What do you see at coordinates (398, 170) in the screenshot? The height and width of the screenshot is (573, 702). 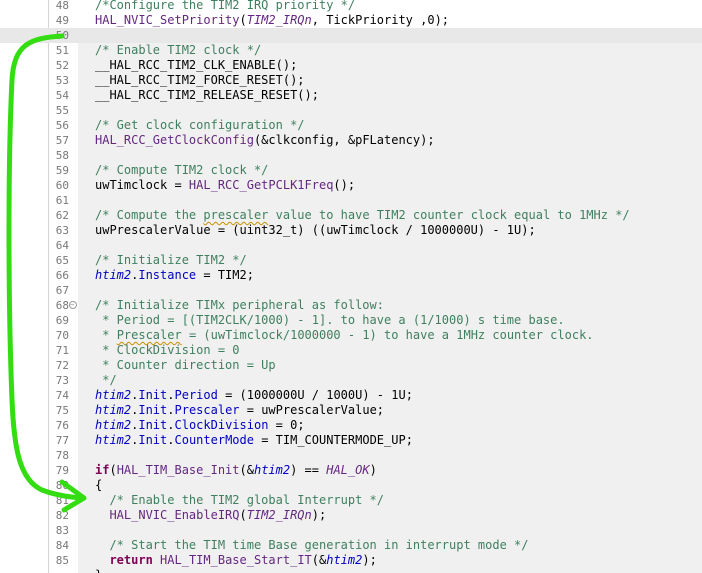 I see `code-text: /* Compute TIM2 clock */` at bounding box center [398, 170].